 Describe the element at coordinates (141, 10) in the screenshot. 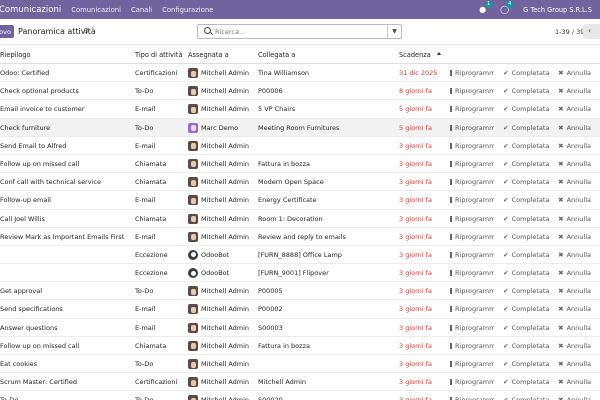

I see `menu-canali: Canali` at that location.